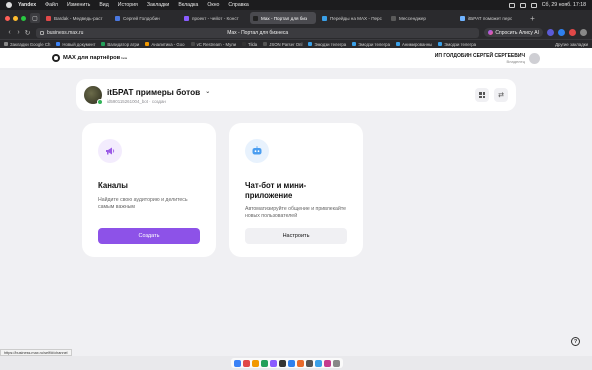 The height and width of the screenshot is (370, 592). Describe the element at coordinates (564, 5) in the screenshot. I see `menubar-clock: Сб, 29 нояб. 17:18` at that location.